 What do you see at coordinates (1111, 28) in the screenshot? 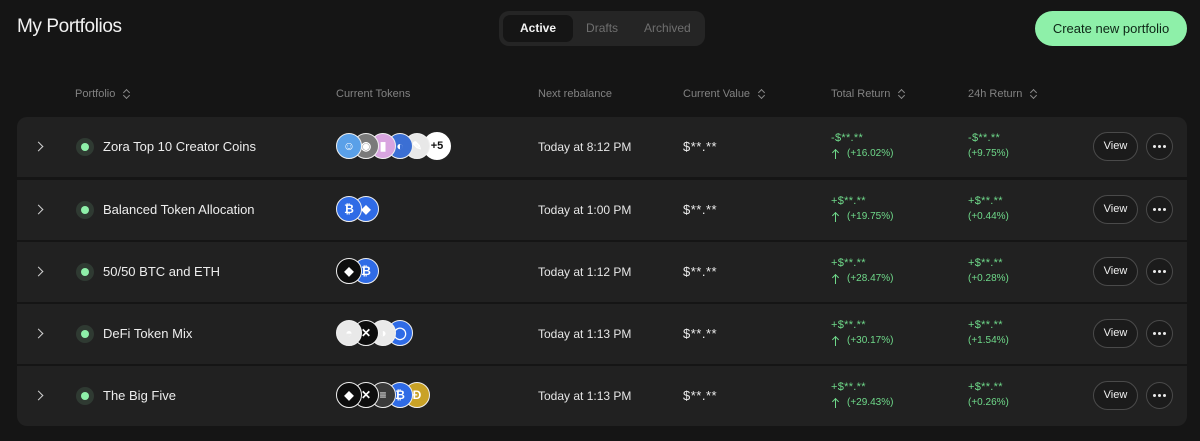
I see `create-new-portfolio-button: Create new portfolio` at bounding box center [1111, 28].